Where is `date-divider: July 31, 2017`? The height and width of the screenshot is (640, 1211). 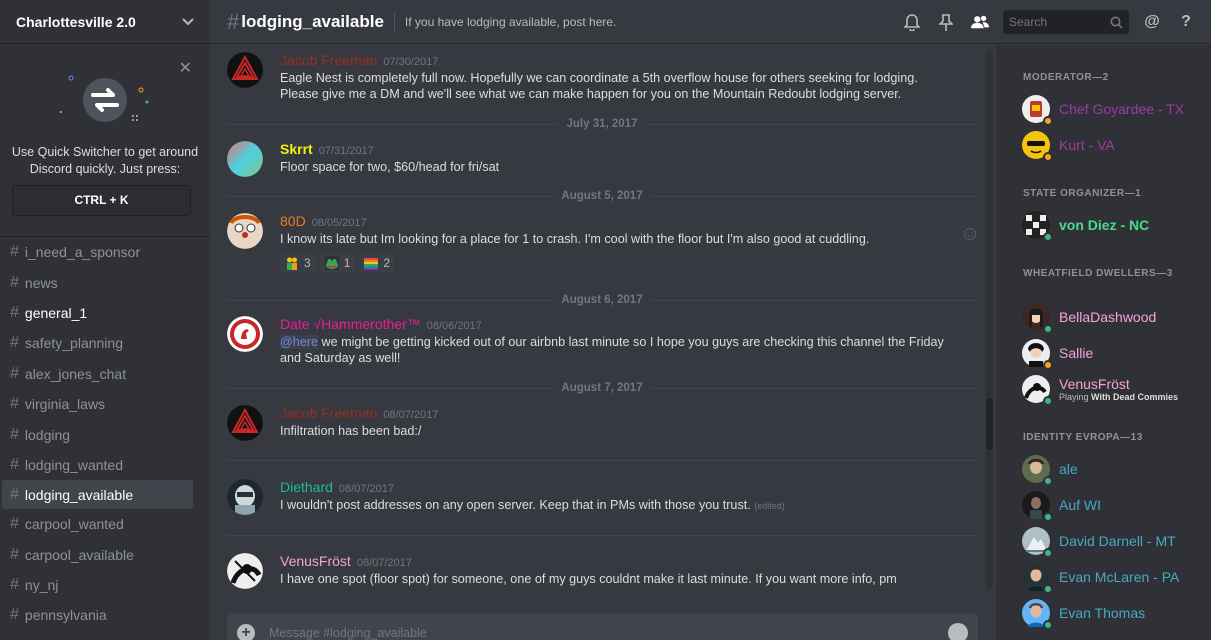
date-divider: July 31, 2017 is located at coordinates (602, 124).